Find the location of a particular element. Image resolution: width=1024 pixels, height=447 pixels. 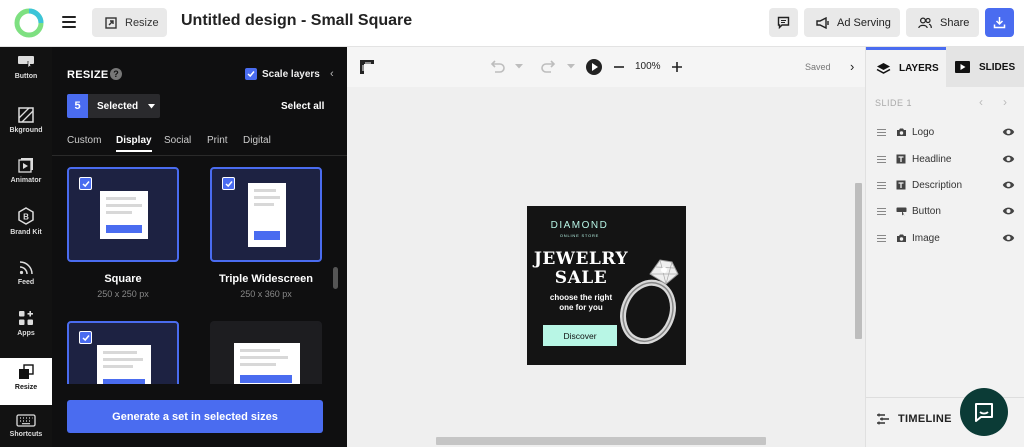

rail-item-shortcuts: Shortcuts is located at coordinates (26, 430).